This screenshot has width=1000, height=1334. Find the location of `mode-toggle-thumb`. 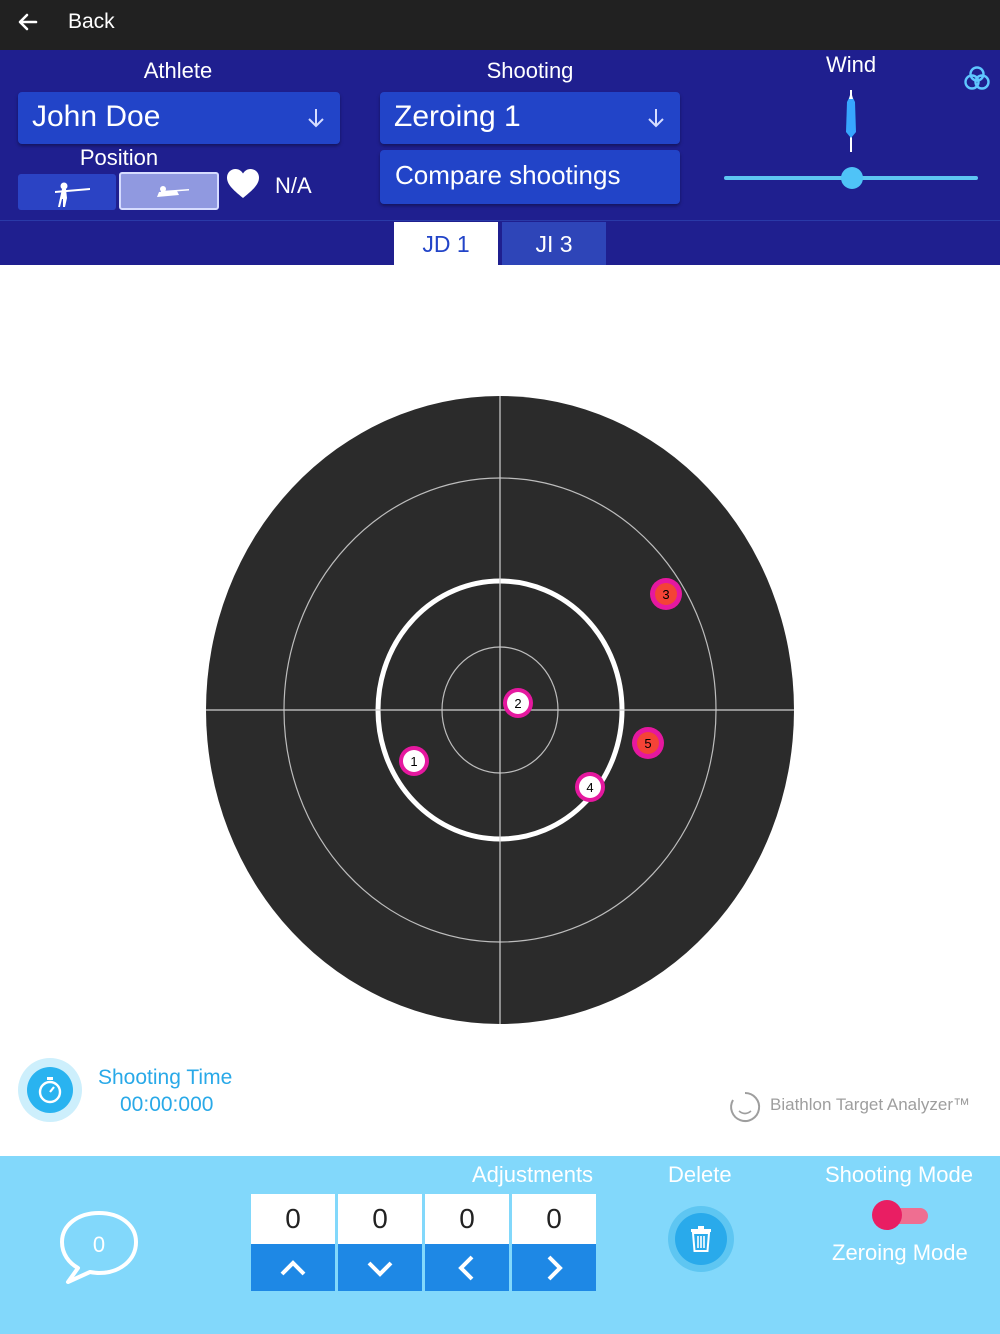

mode-toggle-thumb is located at coordinates (887, 1215).